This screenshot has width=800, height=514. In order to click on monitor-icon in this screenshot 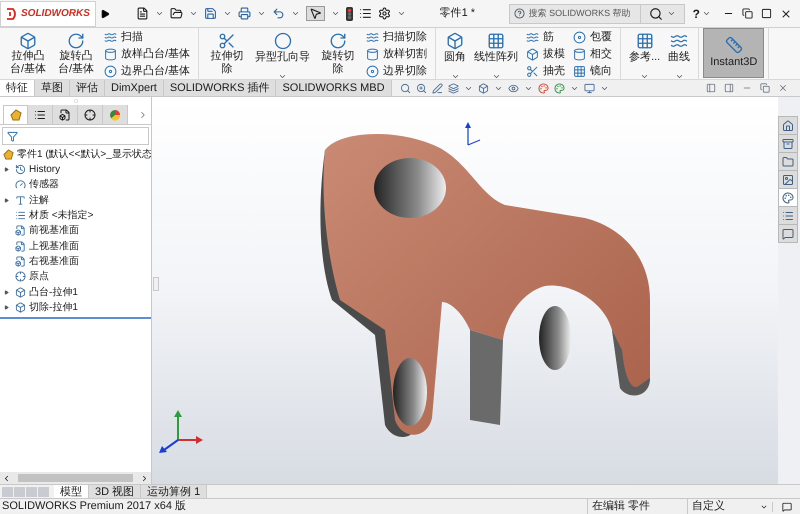, I will do `click(589, 88)`.